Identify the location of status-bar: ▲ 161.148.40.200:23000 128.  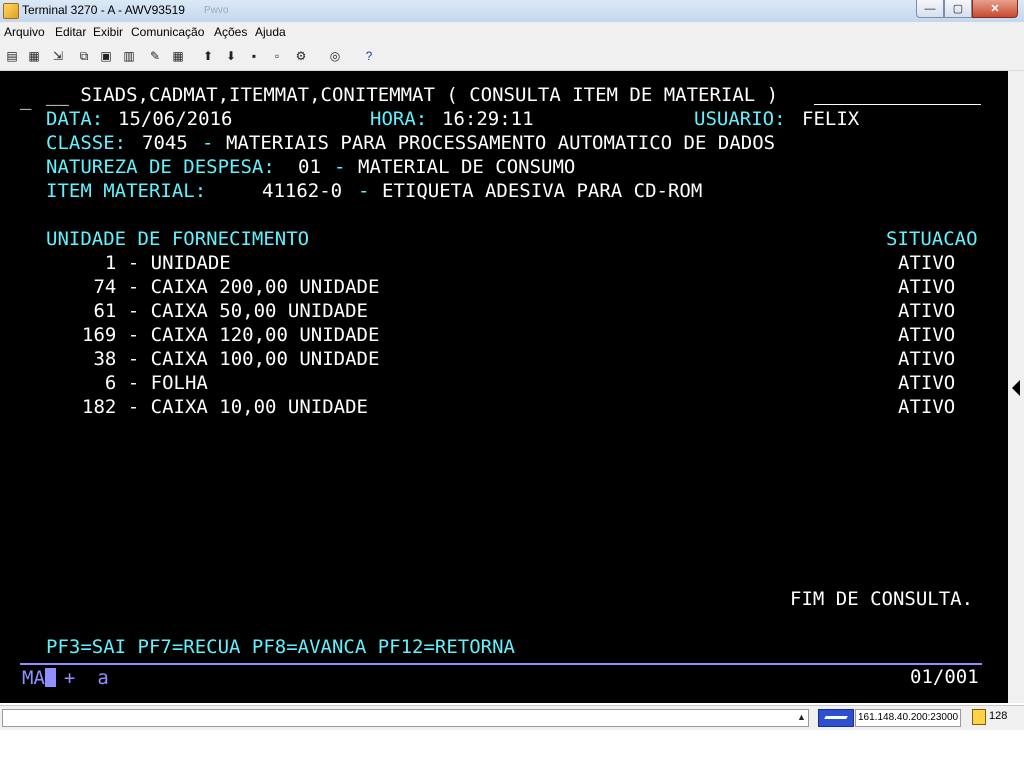
(512, 717).